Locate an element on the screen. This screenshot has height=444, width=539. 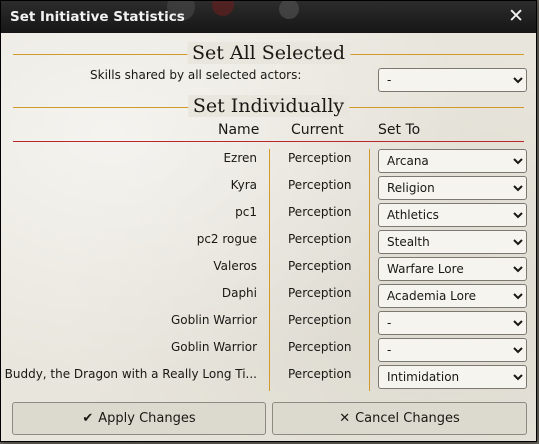
row-set-to-select: Religion is located at coordinates (452, 188).